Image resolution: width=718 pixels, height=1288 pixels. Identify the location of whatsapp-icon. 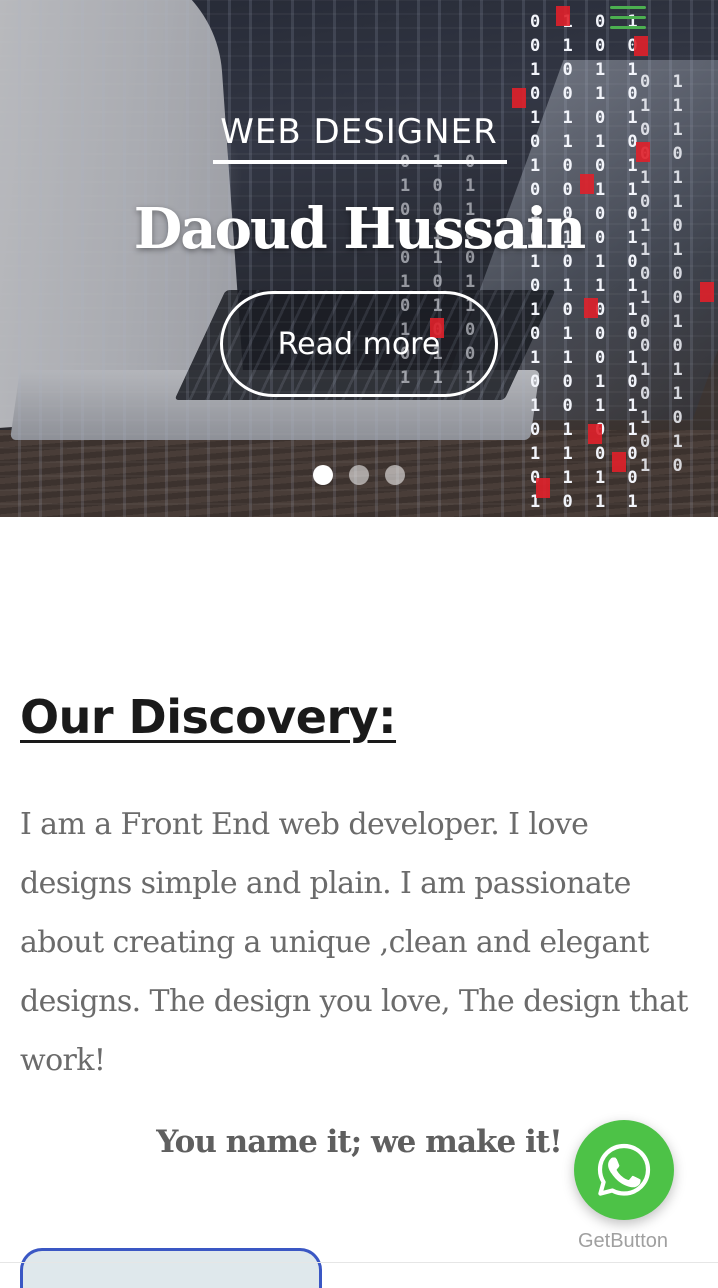
(624, 1169).